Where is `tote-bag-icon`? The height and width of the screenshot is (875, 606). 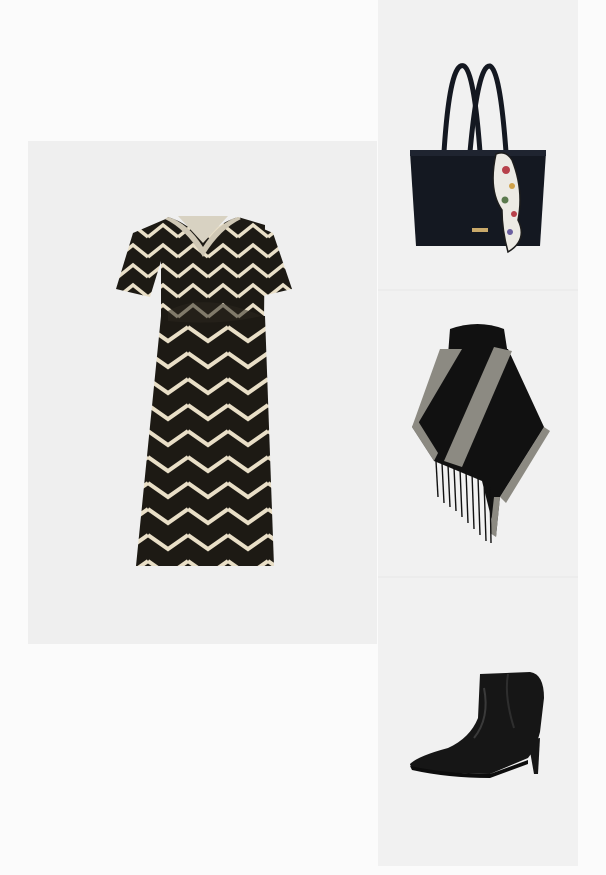
tote-bag-icon is located at coordinates (478, 158).